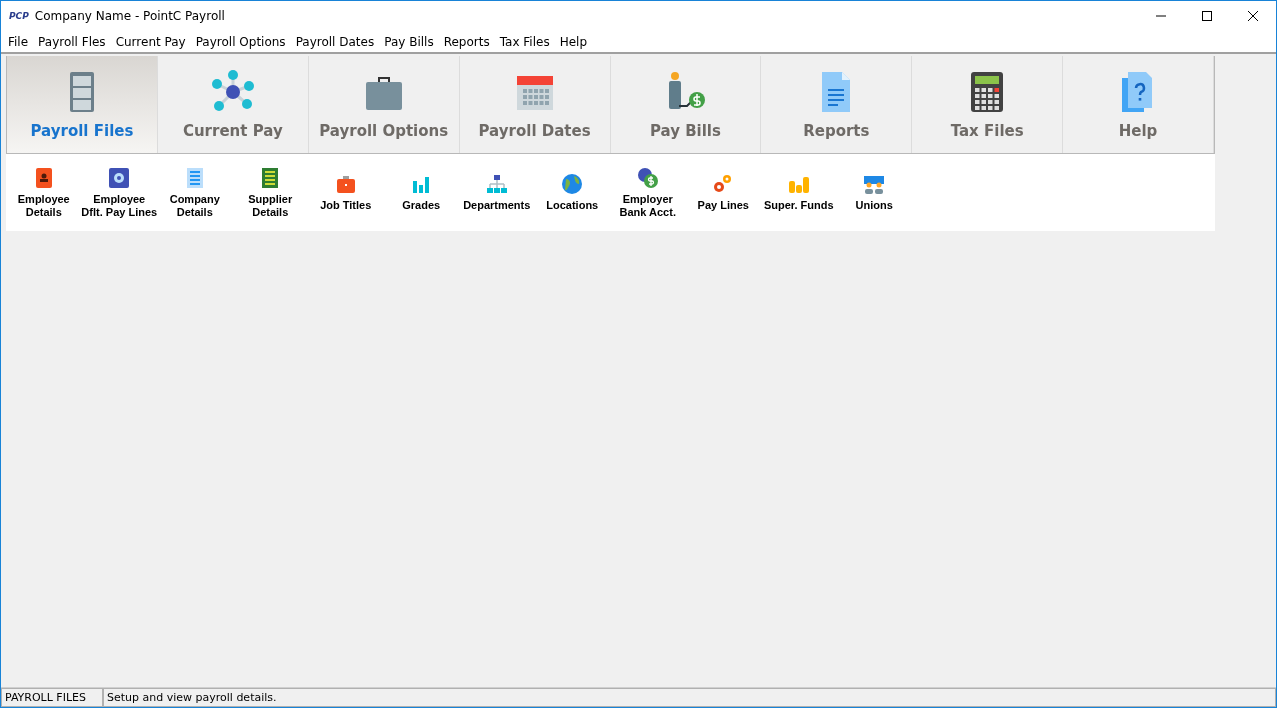 The image size is (1277, 708). I want to click on maximize-icon, so click(1207, 16).